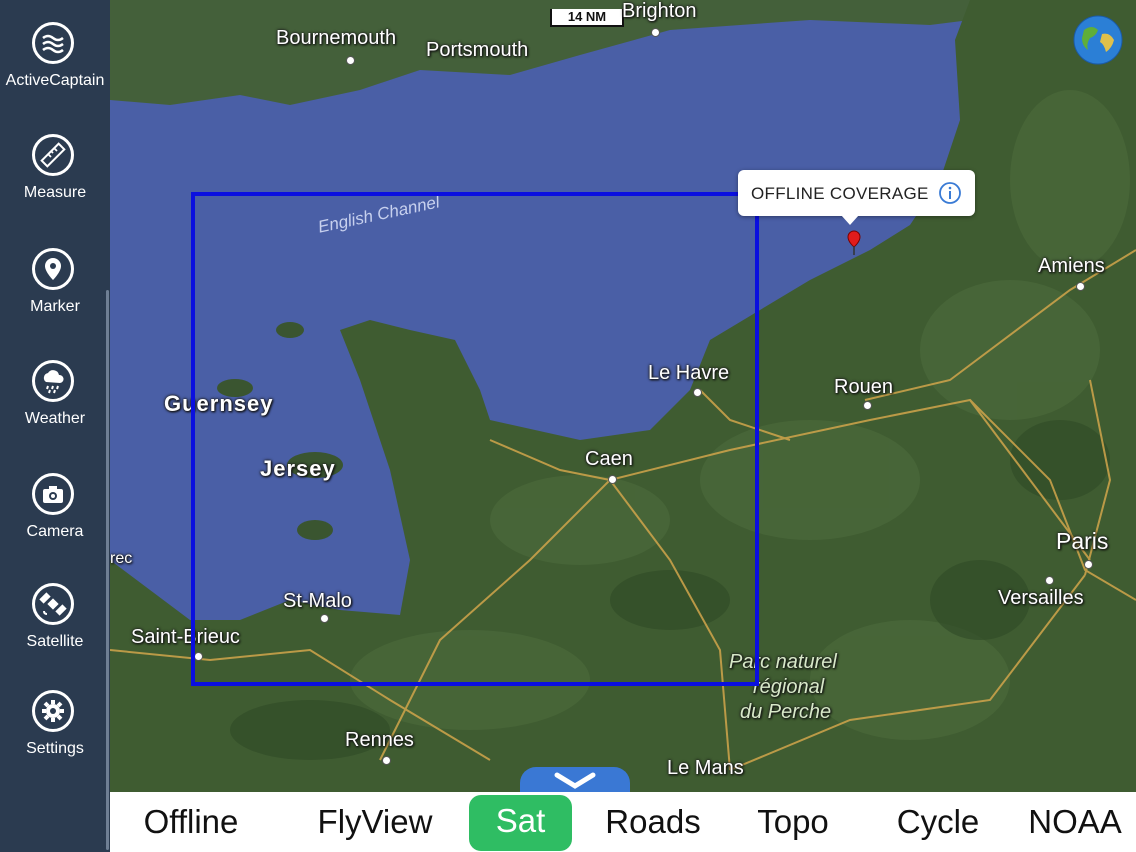 The image size is (1136, 852). I want to click on sidebar-item-marker: Marker, so click(55, 298).